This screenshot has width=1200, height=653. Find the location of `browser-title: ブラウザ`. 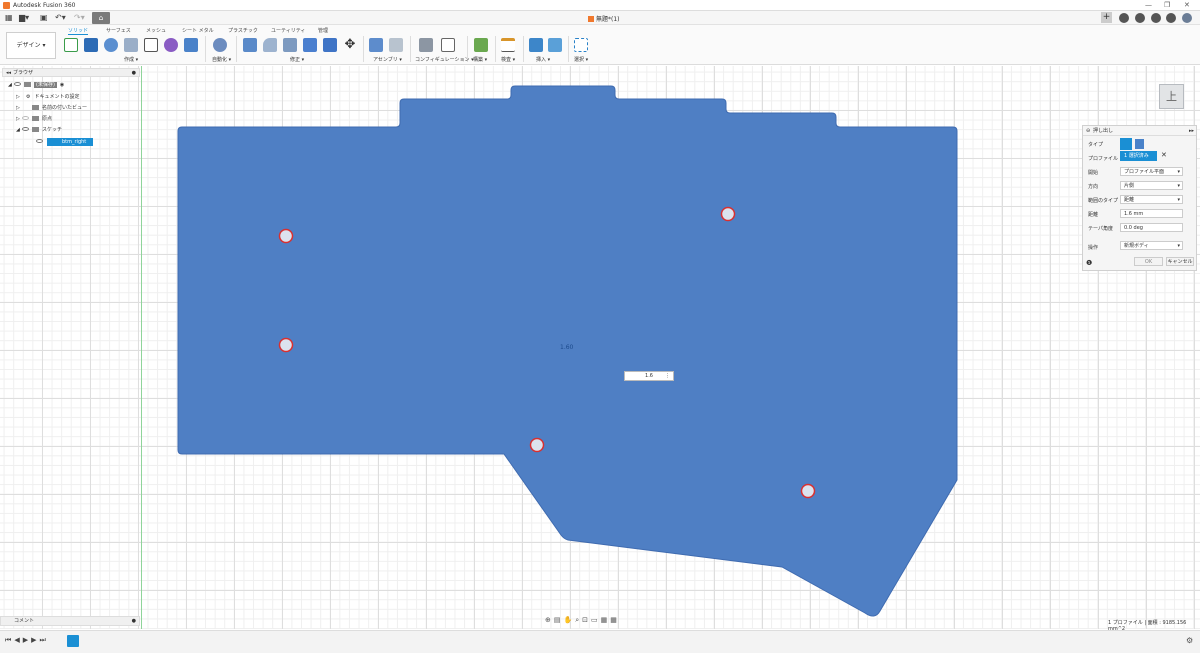

browser-title: ブラウザ is located at coordinates (23, 73).